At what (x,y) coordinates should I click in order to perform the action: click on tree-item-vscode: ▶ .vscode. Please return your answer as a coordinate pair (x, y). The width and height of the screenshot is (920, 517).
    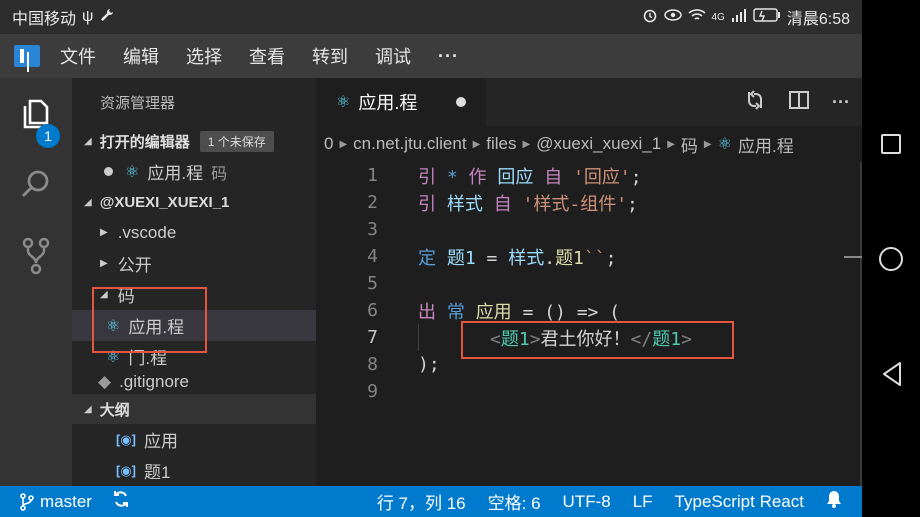
    Looking at the image, I should click on (194, 232).